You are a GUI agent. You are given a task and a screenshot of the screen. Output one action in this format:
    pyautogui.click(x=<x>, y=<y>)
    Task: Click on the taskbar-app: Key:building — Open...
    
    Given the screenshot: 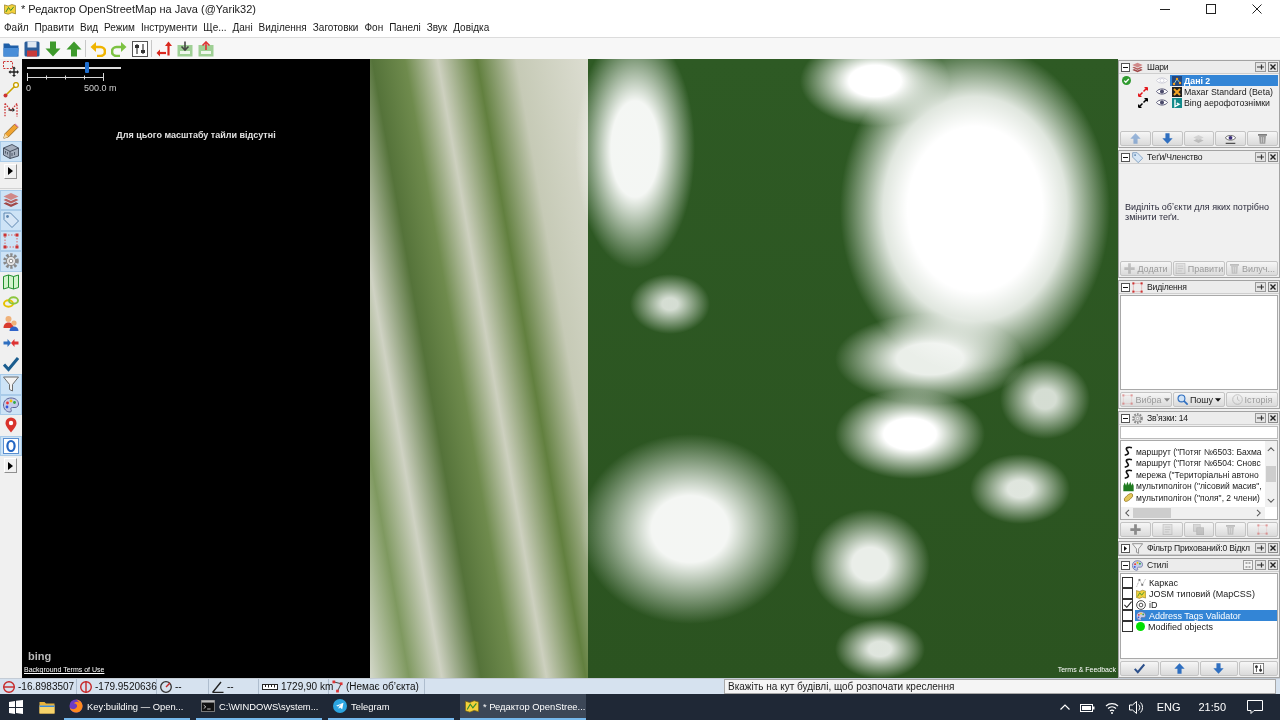 What is the action you would take?
    pyautogui.click(x=127, y=707)
    